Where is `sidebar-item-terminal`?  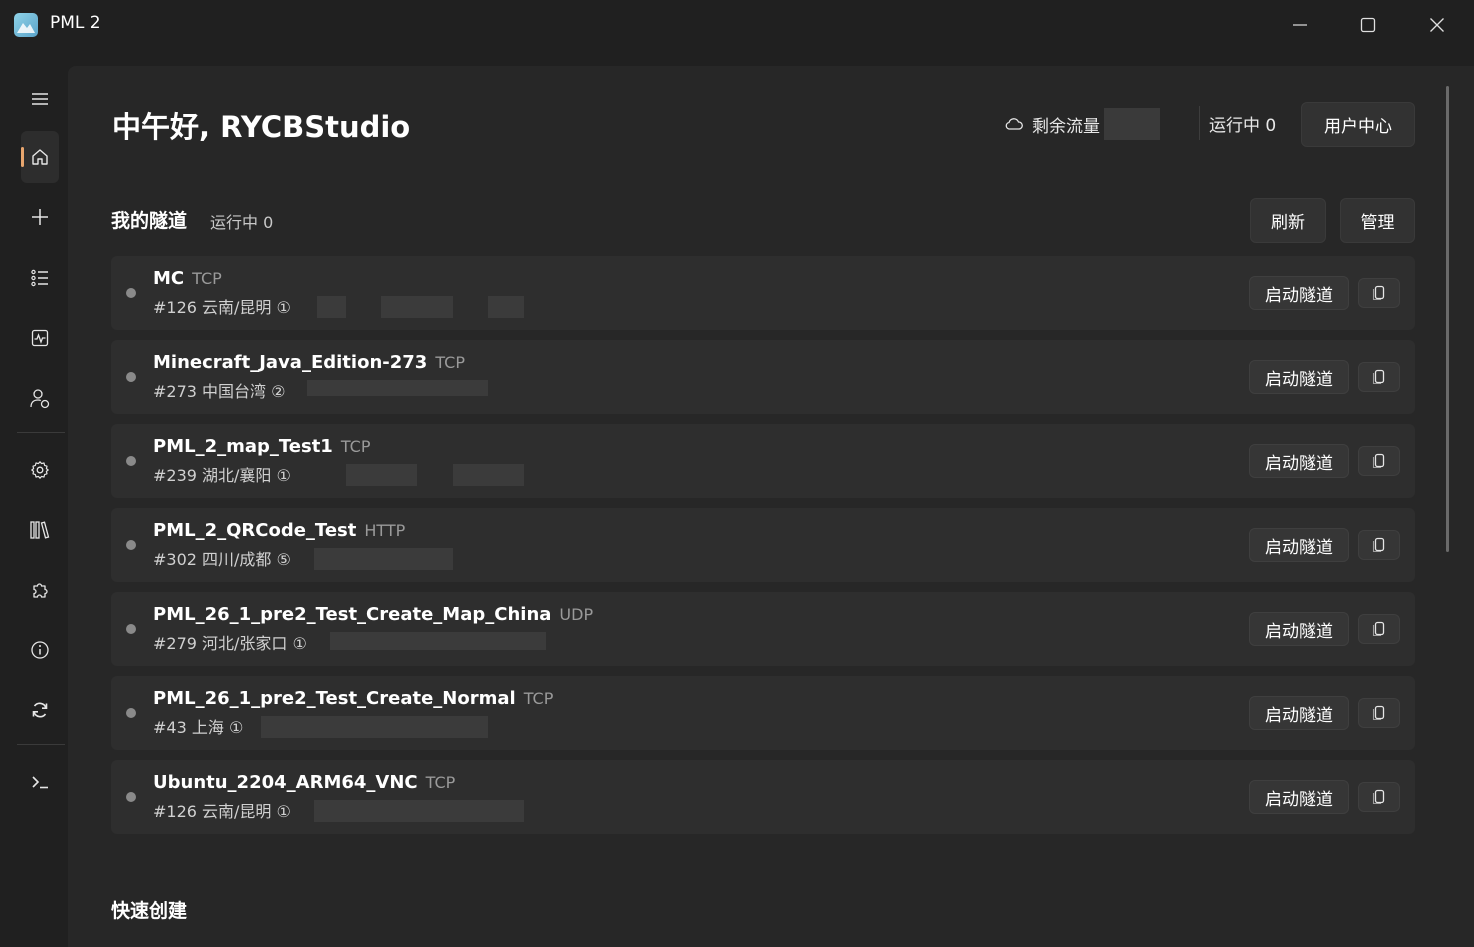
sidebar-item-terminal is located at coordinates (40, 782).